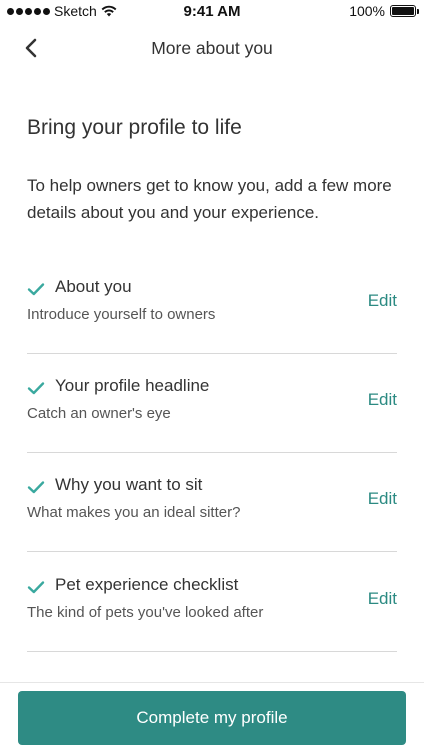  What do you see at coordinates (382, 599) in the screenshot?
I see `edit-pet-experience-link: Edit` at bounding box center [382, 599].